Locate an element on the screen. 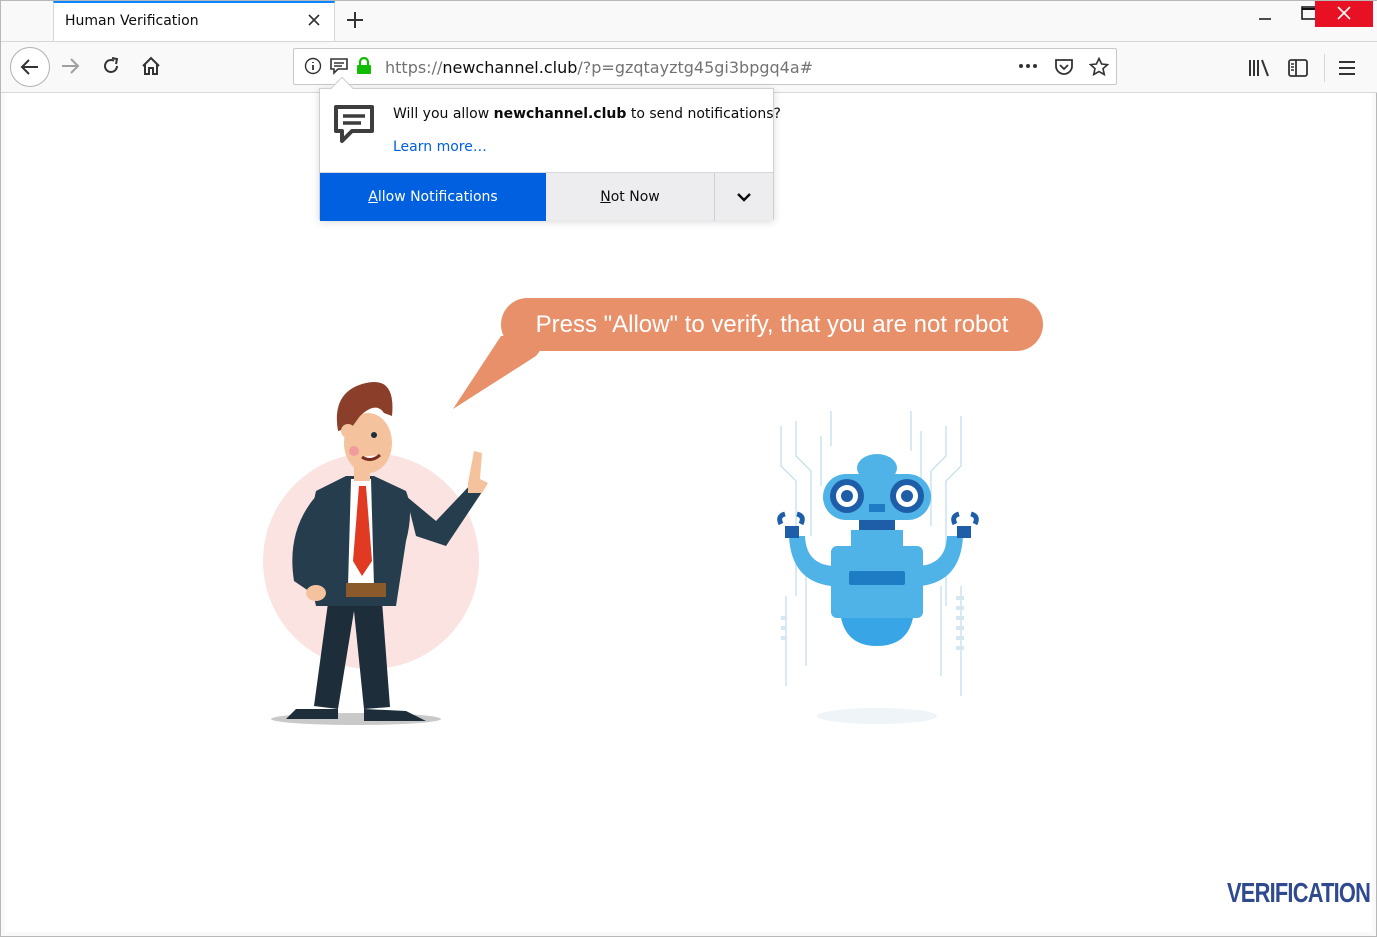  businessman-illustration is located at coordinates (375, 553).